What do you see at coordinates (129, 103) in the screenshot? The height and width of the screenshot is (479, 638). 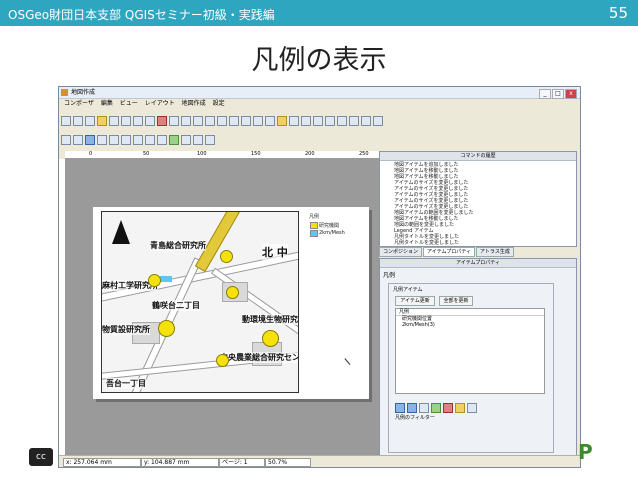 I see `menu-view: ビュー` at bounding box center [129, 103].